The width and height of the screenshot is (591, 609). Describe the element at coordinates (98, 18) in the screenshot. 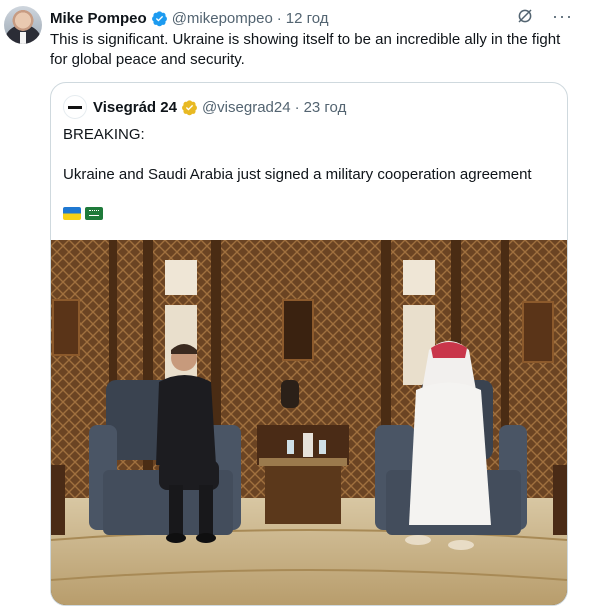

I see `author-name: Mike Pompeo` at that location.